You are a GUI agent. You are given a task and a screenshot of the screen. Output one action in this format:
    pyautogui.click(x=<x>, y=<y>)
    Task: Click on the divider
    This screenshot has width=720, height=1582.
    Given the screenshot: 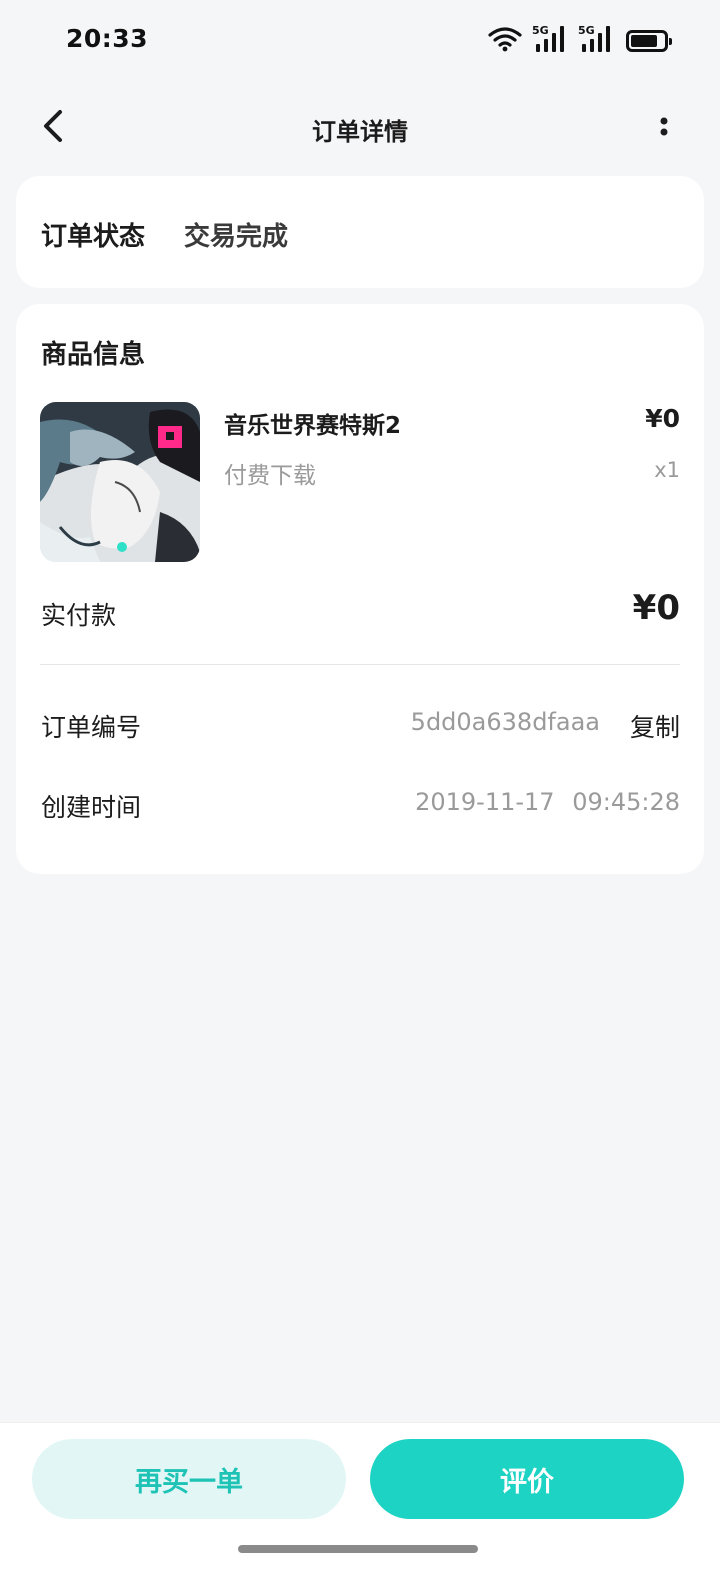 What is the action you would take?
    pyautogui.click(x=360, y=664)
    